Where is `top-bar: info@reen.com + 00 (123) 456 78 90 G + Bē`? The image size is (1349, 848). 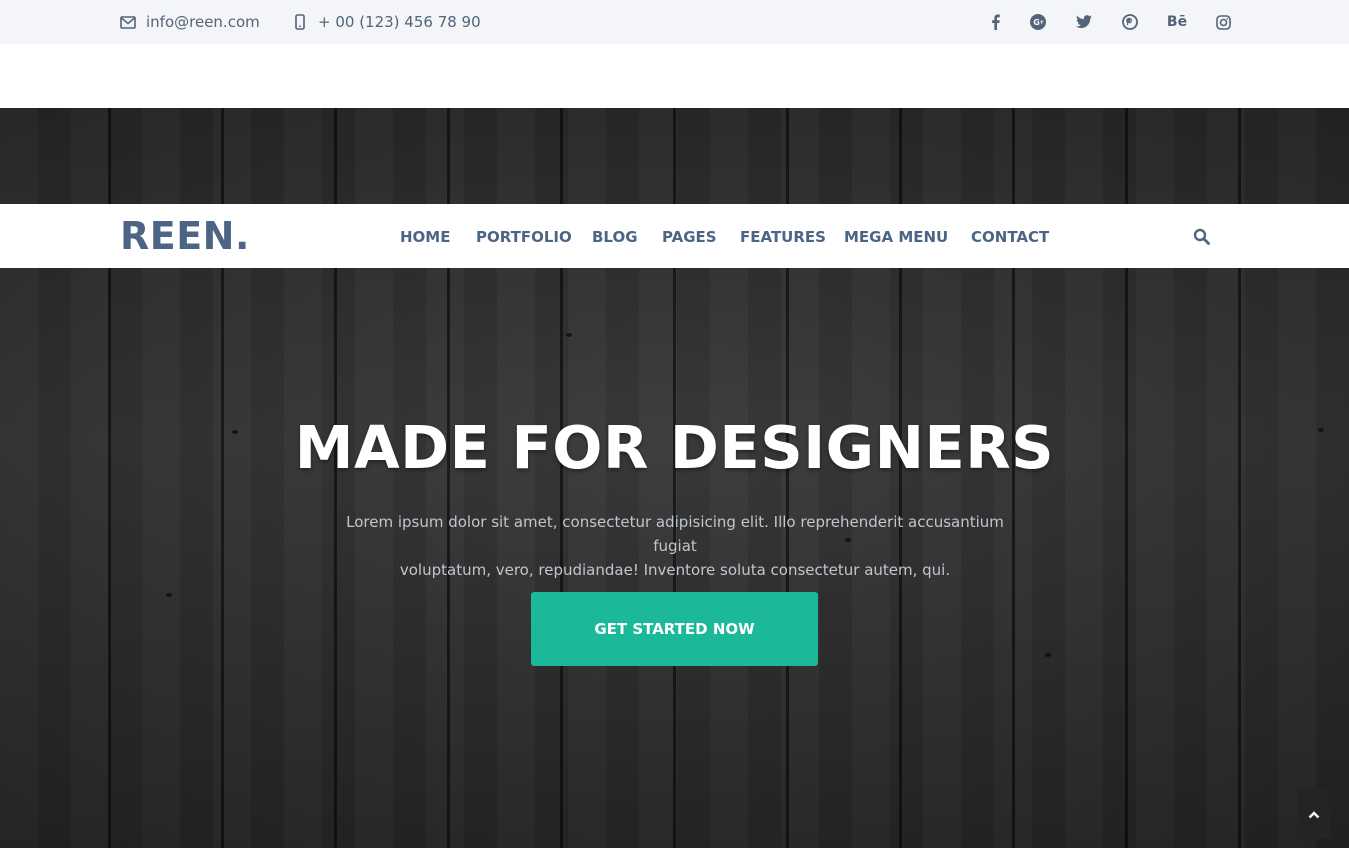 top-bar: info@reen.com + 00 (123) 456 78 90 G + Bē is located at coordinates (674, 22).